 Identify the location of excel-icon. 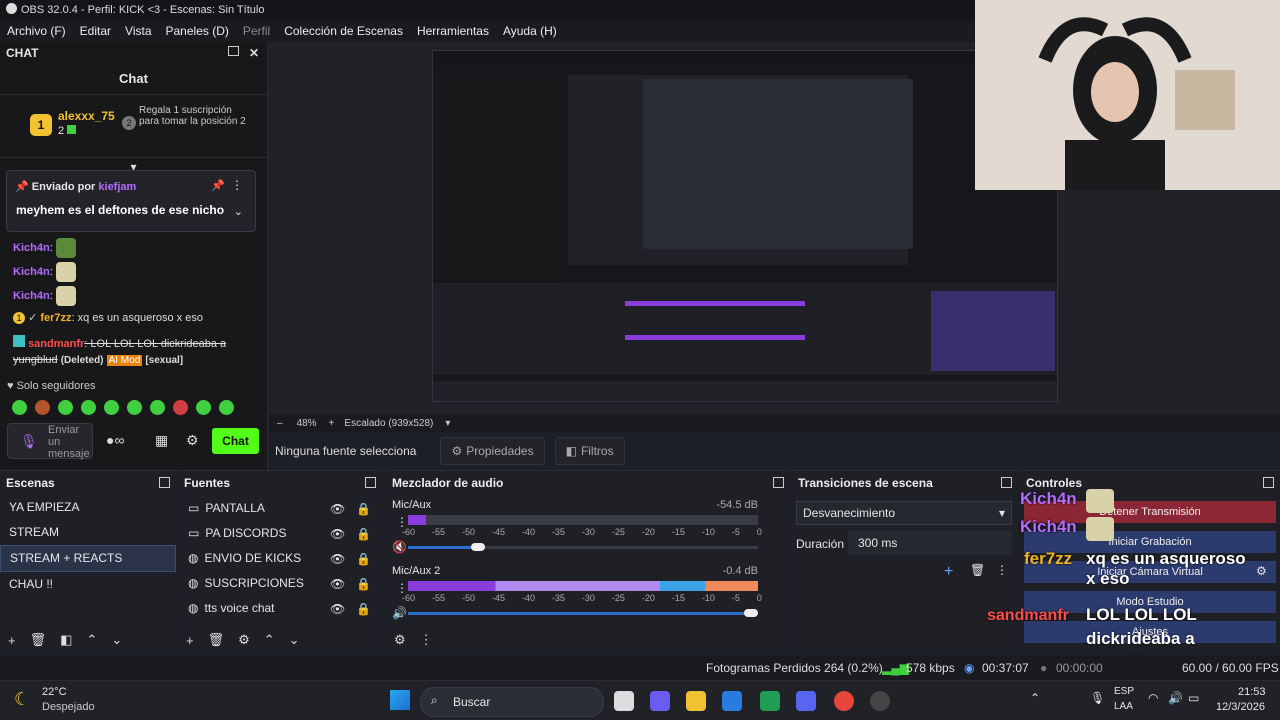
(770, 701).